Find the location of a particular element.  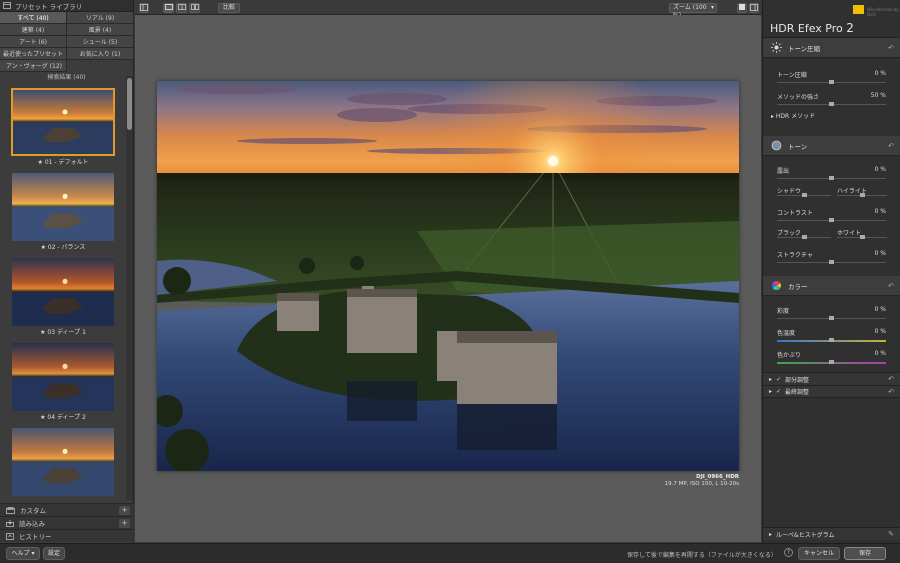

chevron-down-icon: ▾ is located at coordinates (712, 7).